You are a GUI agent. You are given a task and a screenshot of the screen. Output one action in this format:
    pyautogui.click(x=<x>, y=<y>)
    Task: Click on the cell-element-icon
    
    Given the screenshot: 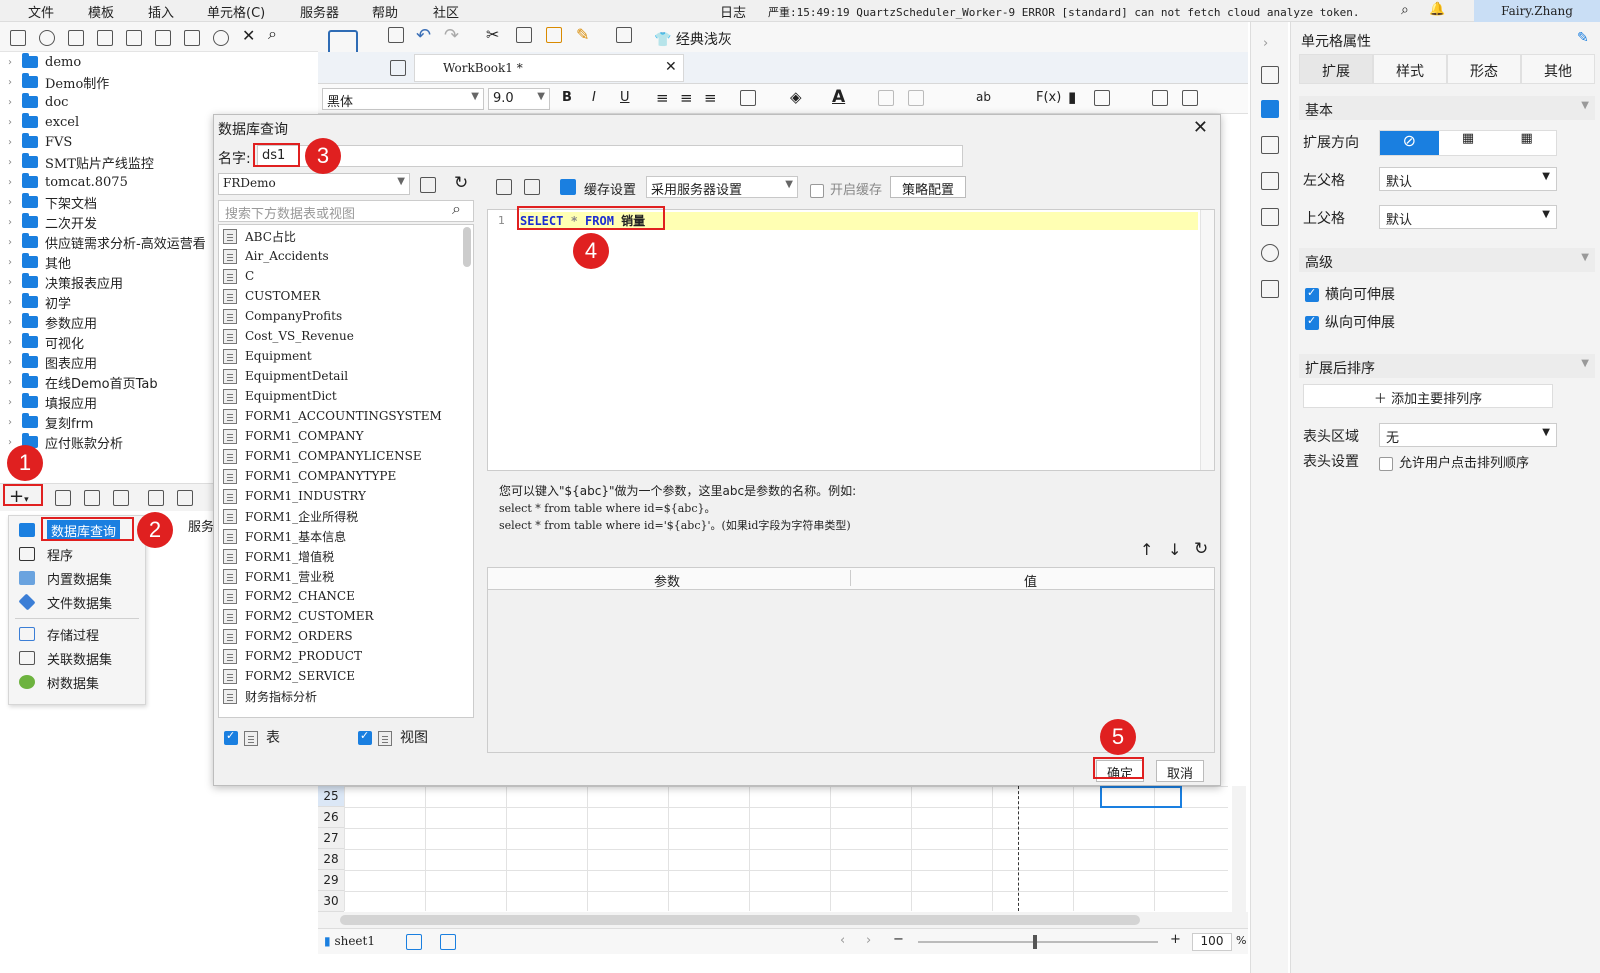 What is the action you would take?
    pyautogui.click(x=1270, y=109)
    